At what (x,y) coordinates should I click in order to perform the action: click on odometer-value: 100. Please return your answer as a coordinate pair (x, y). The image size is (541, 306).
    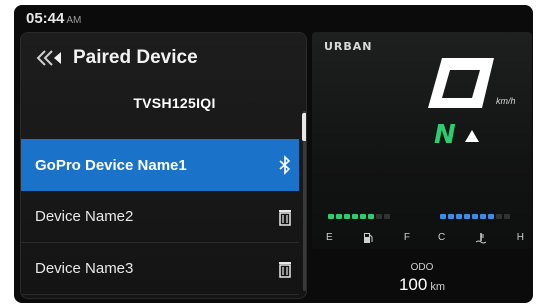
    Looking at the image, I should click on (413, 284).